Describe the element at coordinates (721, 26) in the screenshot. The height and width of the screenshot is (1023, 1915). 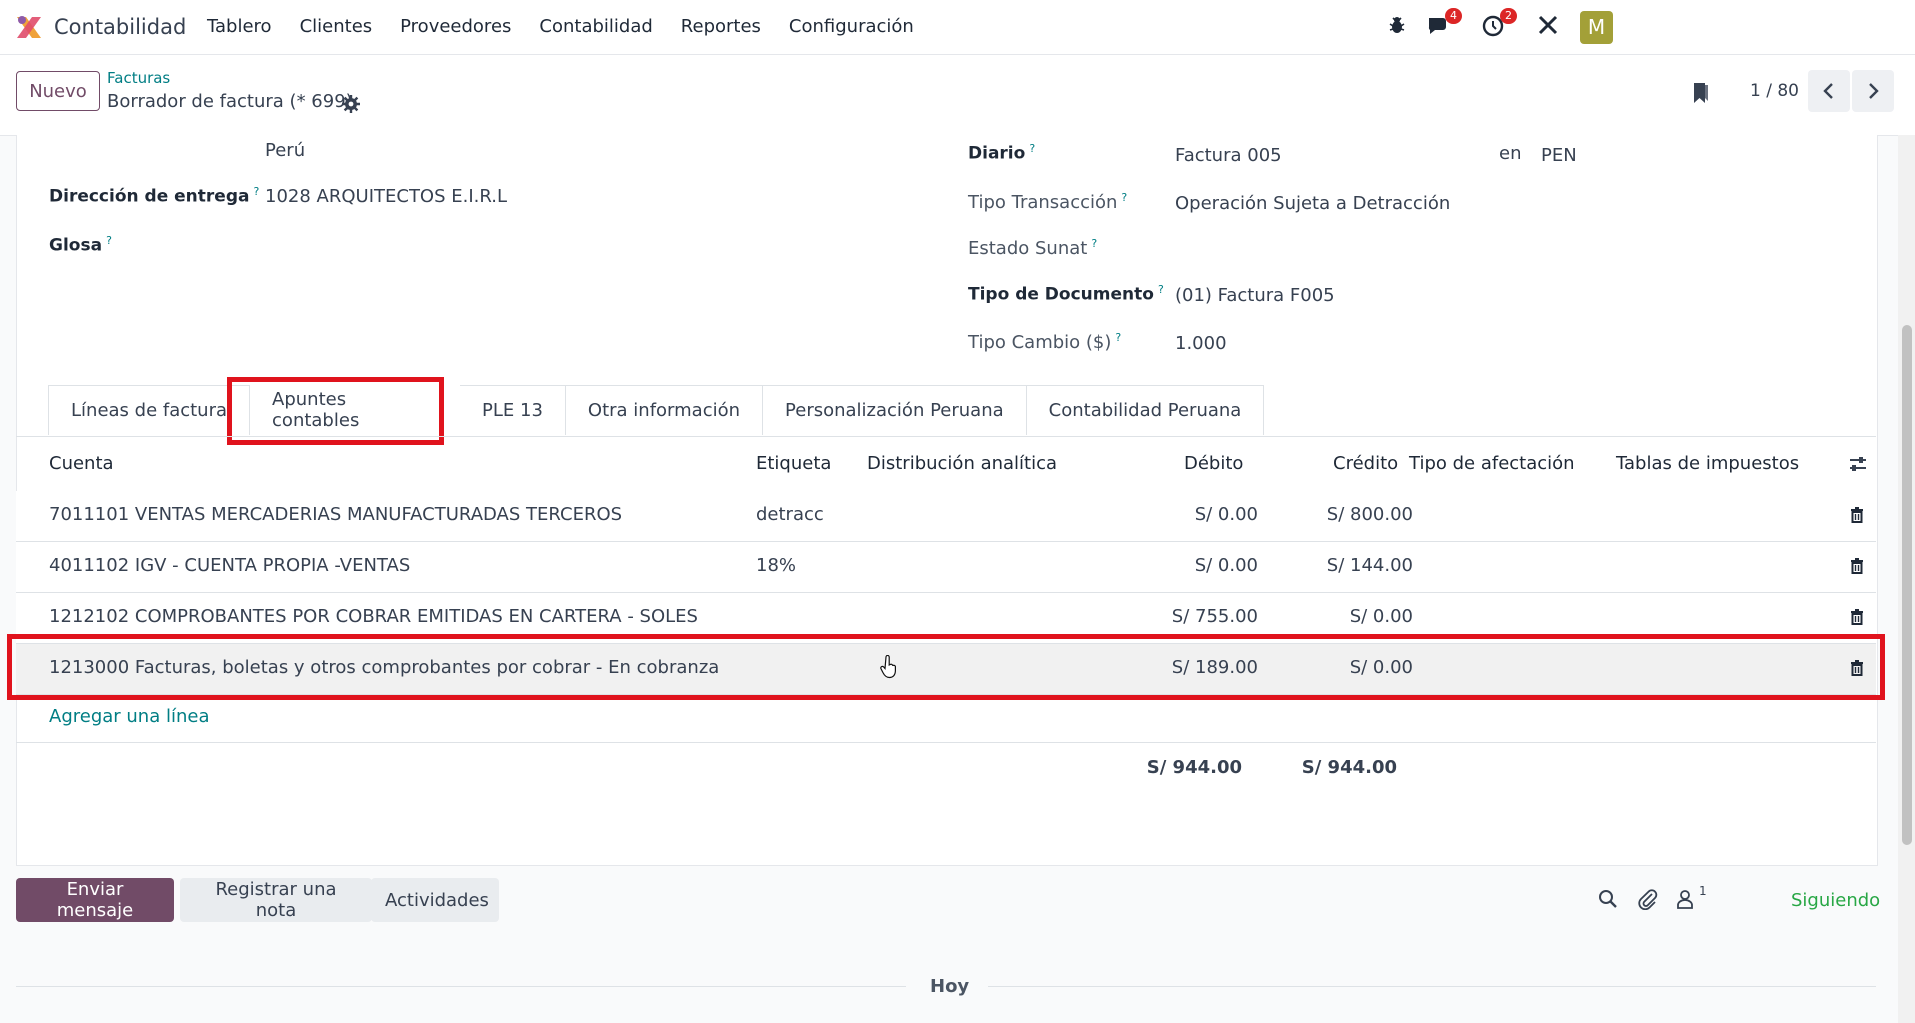
I see `menu-item-reportes: Reportes` at that location.